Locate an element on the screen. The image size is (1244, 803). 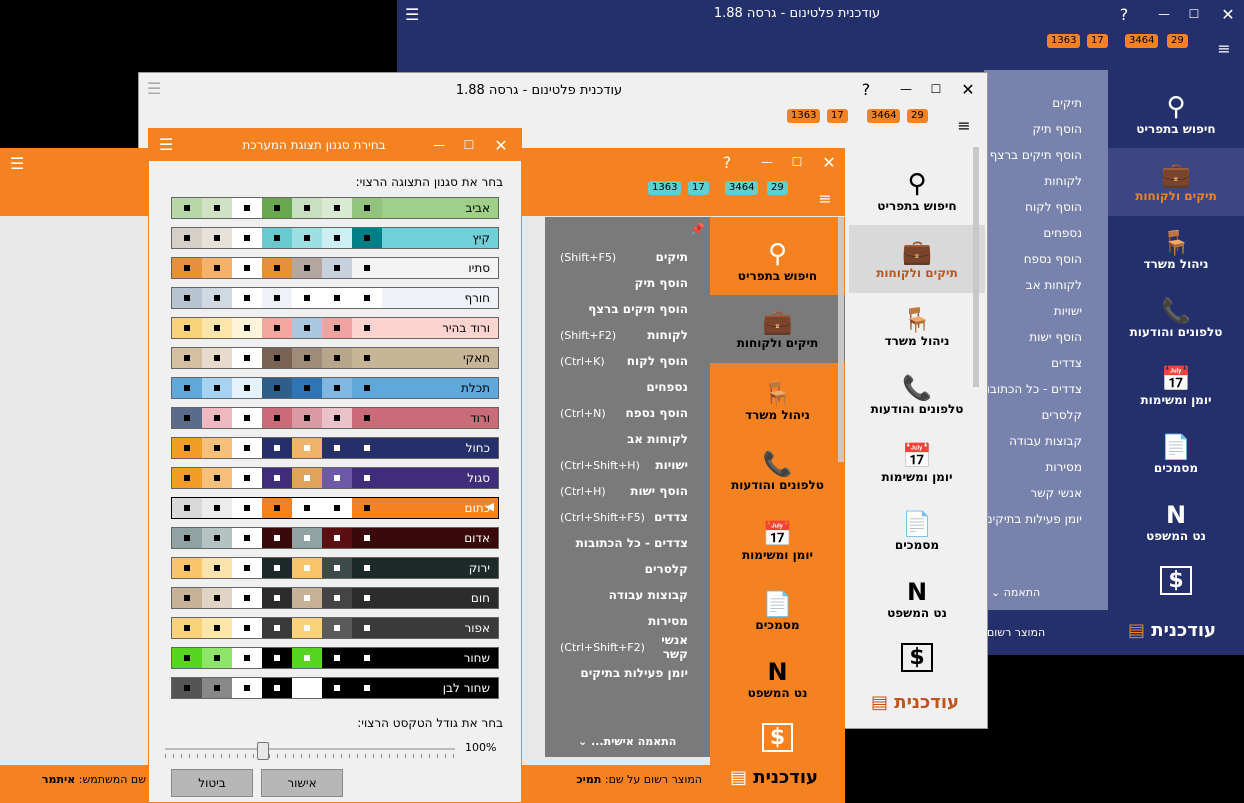
menu-item: תיקים is located at coordinates (1067, 103).